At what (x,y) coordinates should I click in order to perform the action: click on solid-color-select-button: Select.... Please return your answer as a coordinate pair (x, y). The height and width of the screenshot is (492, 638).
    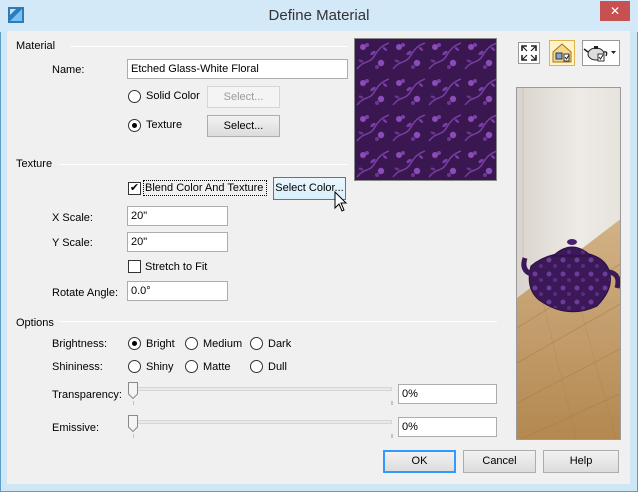
    Looking at the image, I should click on (243, 97).